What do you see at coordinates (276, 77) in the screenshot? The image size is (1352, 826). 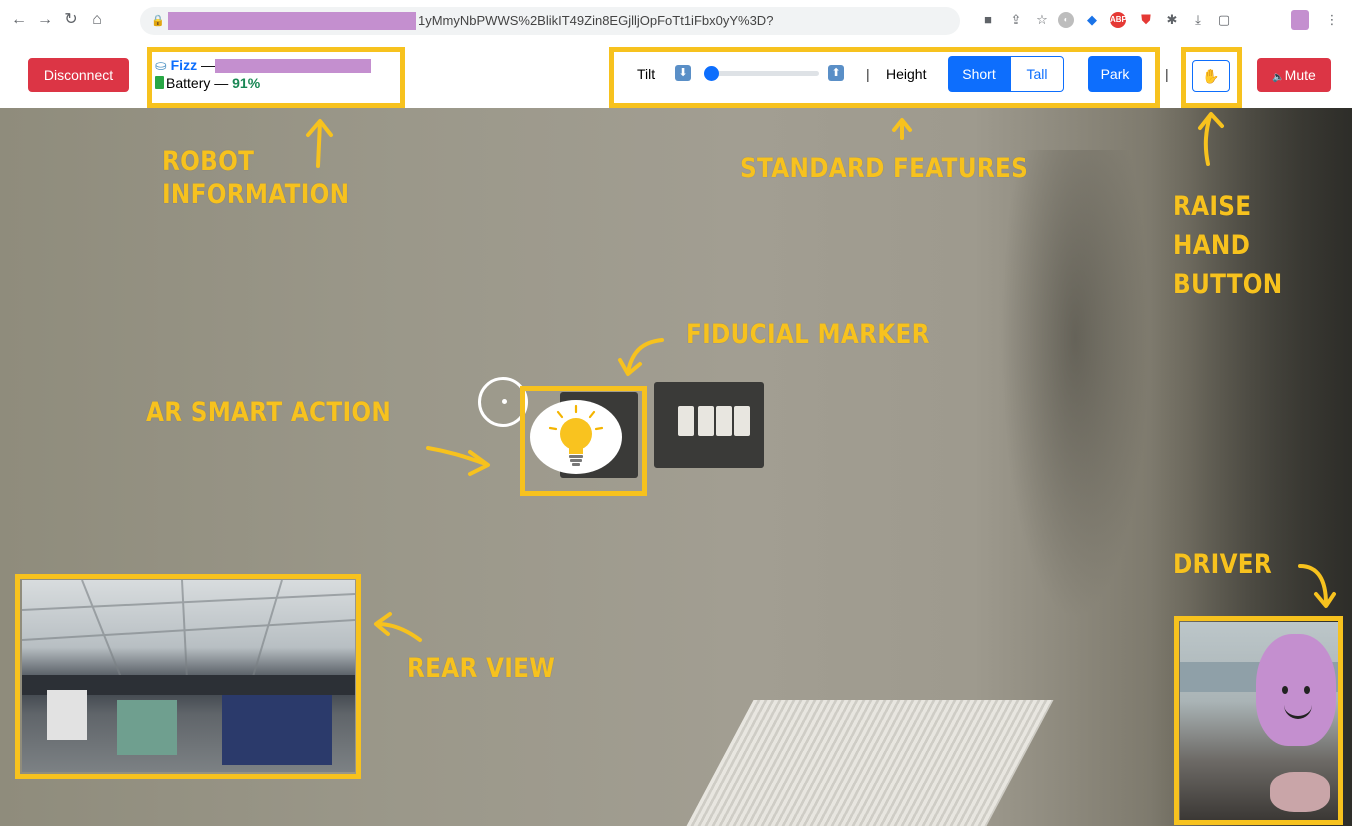 I see `highlight-robot-info` at bounding box center [276, 77].